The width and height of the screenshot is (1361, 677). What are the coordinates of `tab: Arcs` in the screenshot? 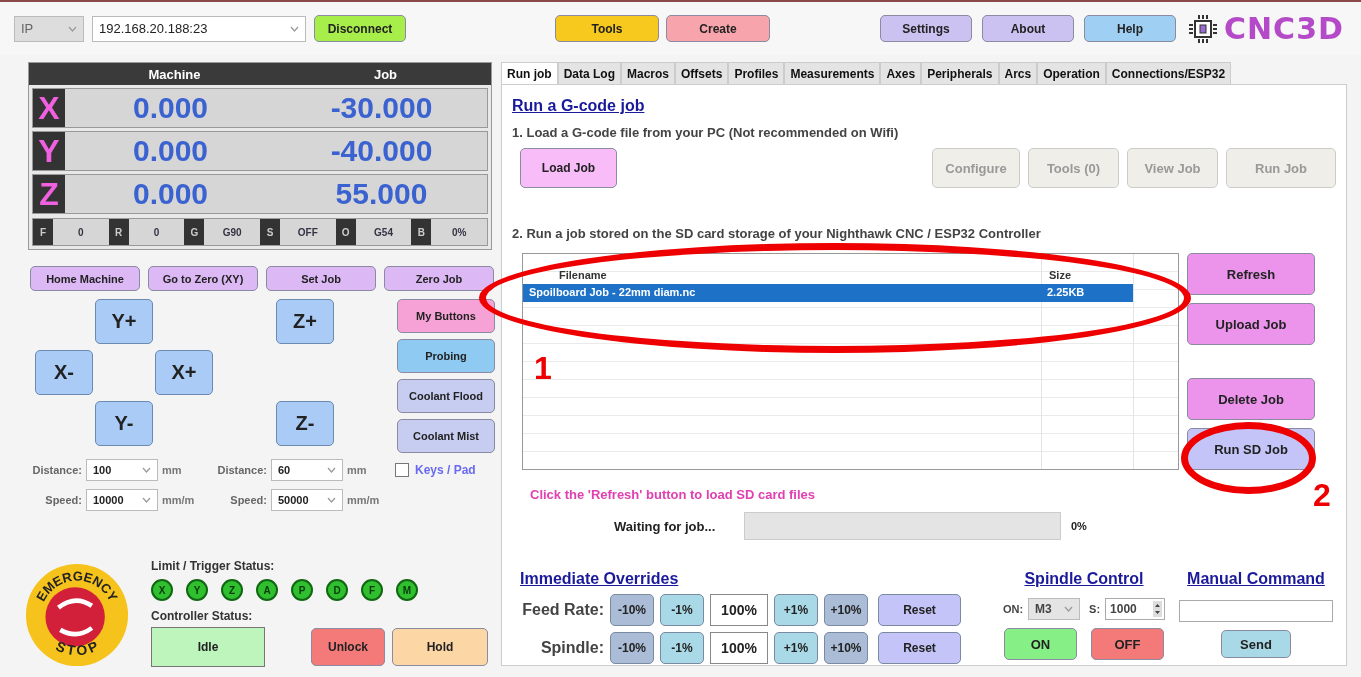 It's located at (1018, 73).